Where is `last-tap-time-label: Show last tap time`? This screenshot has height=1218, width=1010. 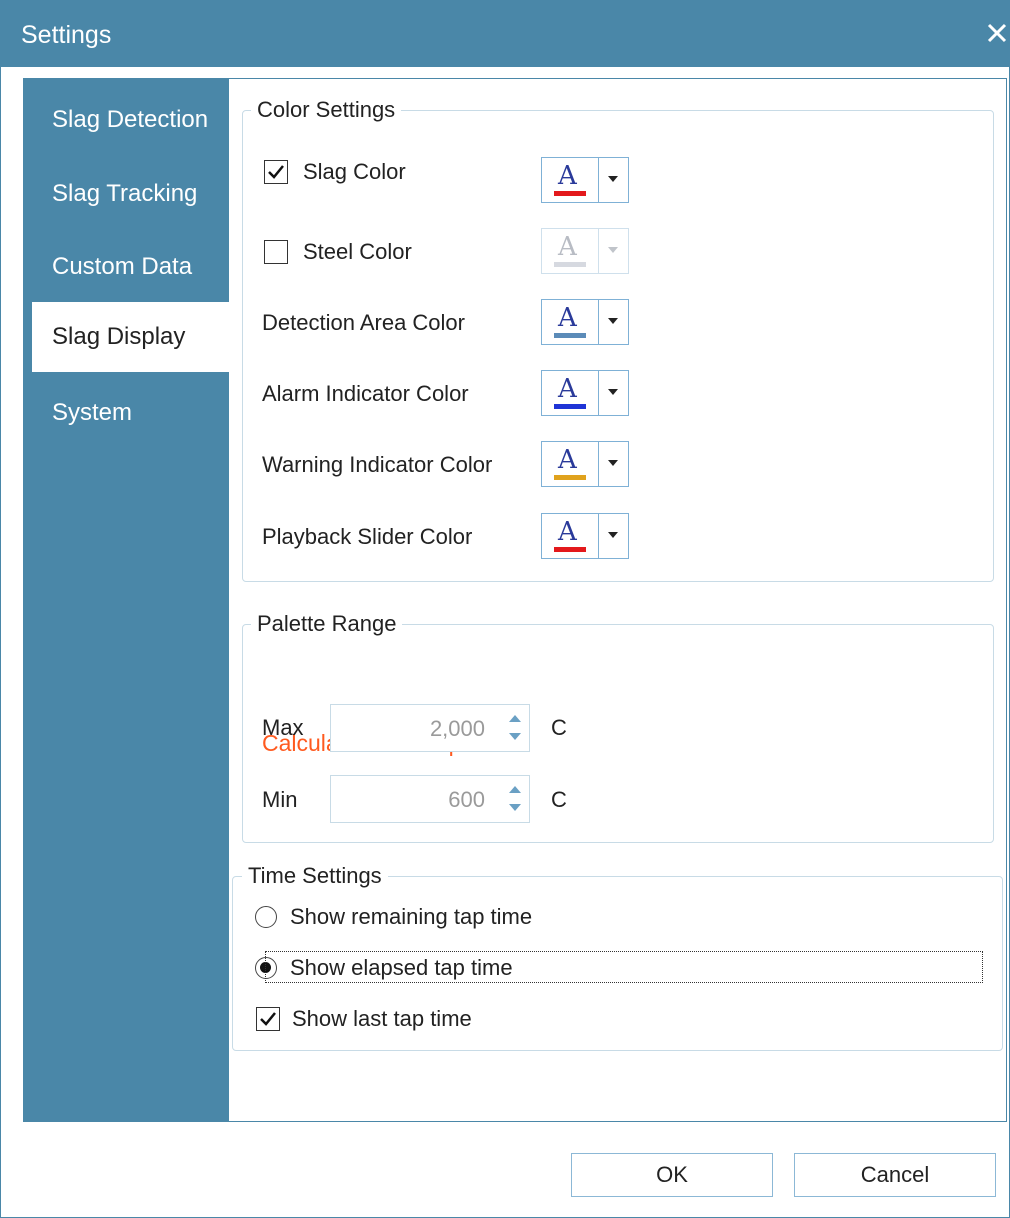
last-tap-time-label: Show last tap time is located at coordinates (382, 1019).